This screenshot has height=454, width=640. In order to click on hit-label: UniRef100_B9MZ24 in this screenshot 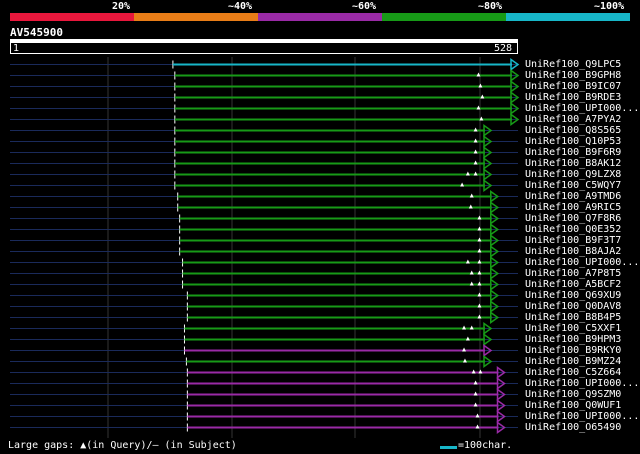, I will do `click(573, 361)`.